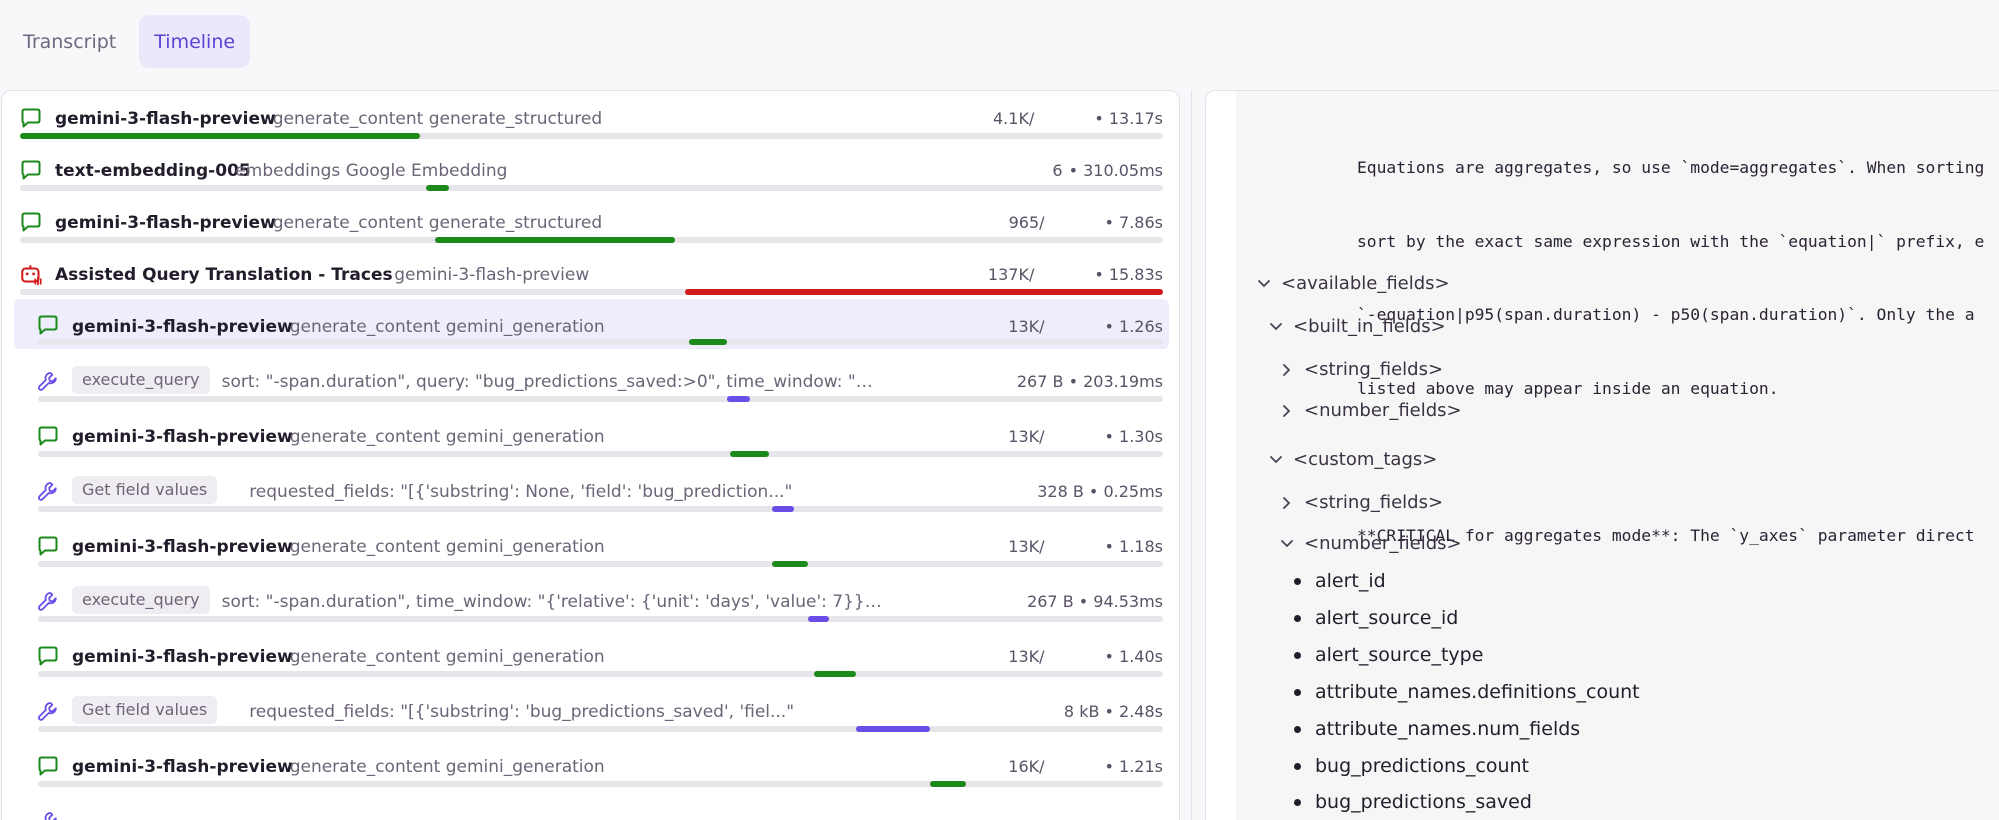 Image resolution: width=1999 pixels, height=820 pixels. What do you see at coordinates (1388, 655) in the screenshot?
I see `field-list-item: alert_source_type` at bounding box center [1388, 655].